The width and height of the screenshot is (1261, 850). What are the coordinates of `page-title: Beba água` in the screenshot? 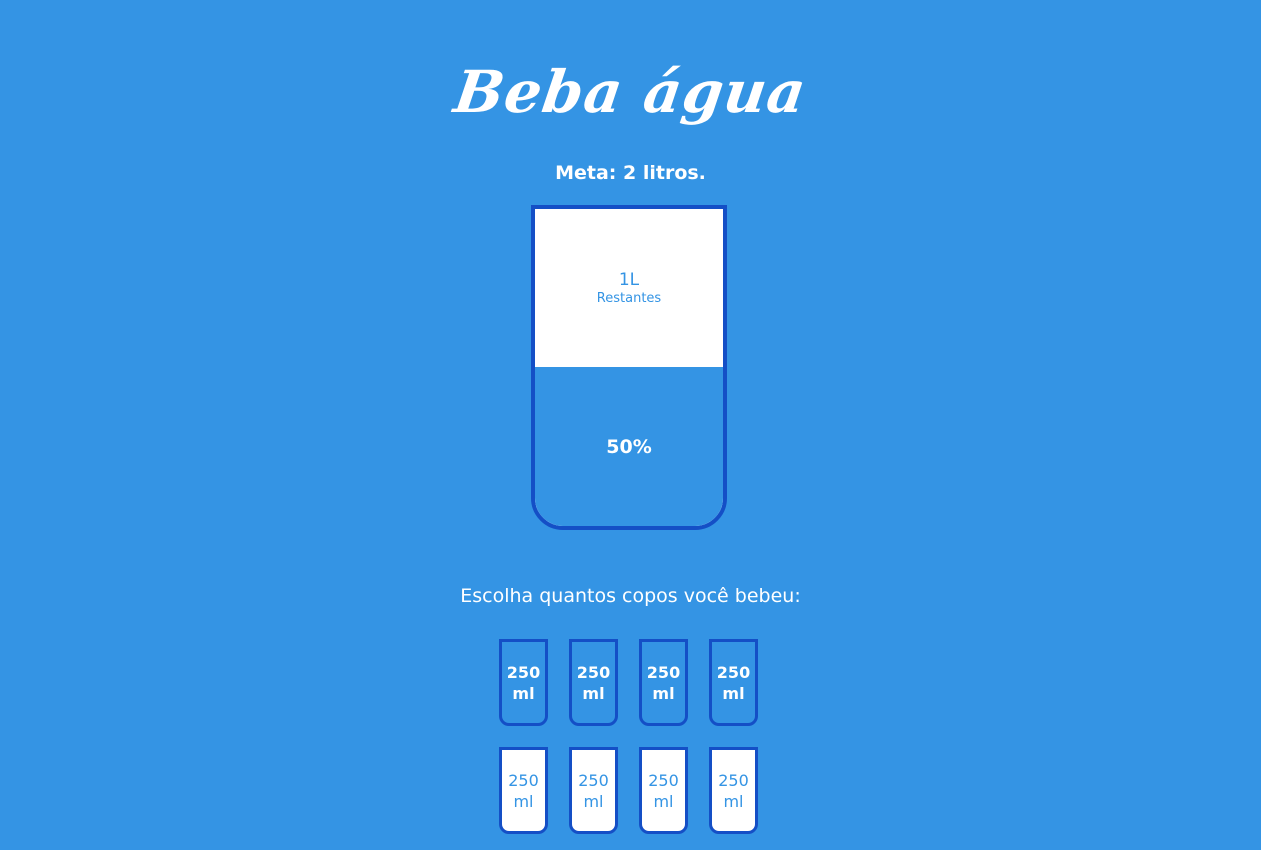 It's located at (630, 92).